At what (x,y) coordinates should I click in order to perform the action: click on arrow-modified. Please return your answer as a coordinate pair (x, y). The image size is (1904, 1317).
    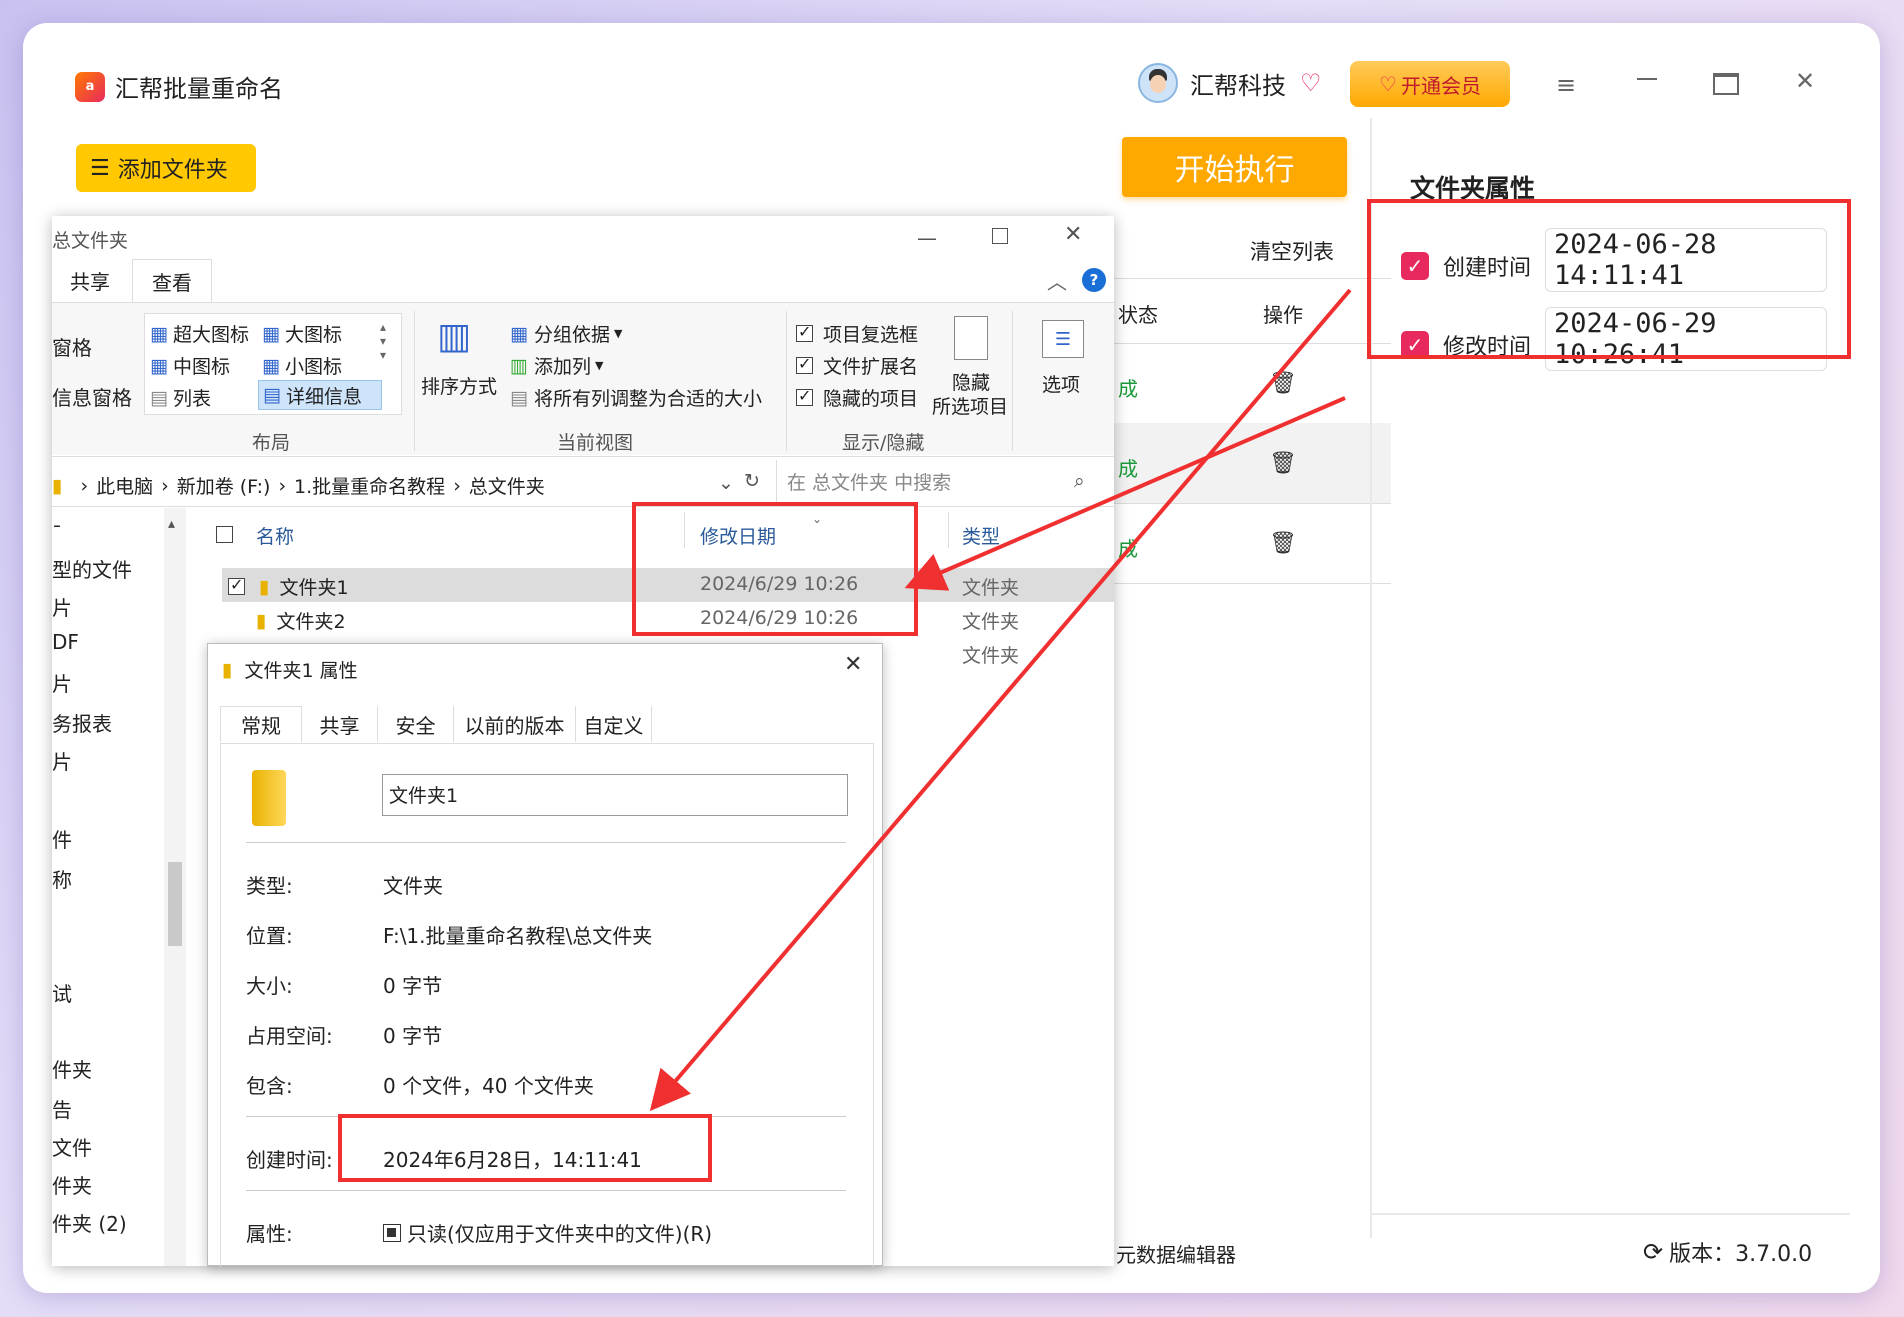
    Looking at the image, I should click on (1125, 493).